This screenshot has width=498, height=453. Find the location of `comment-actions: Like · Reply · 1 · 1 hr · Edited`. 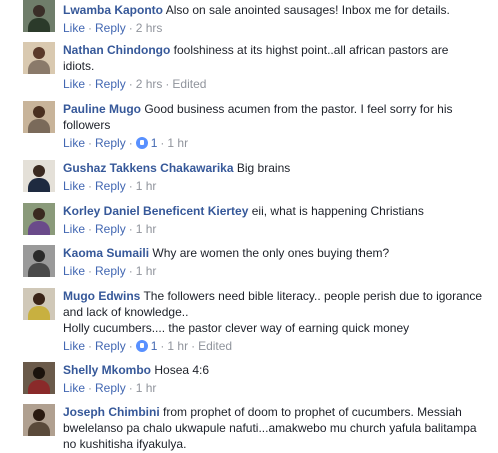

comment-actions: Like · Reply · 1 · 1 hr · Edited is located at coordinates (148, 346).